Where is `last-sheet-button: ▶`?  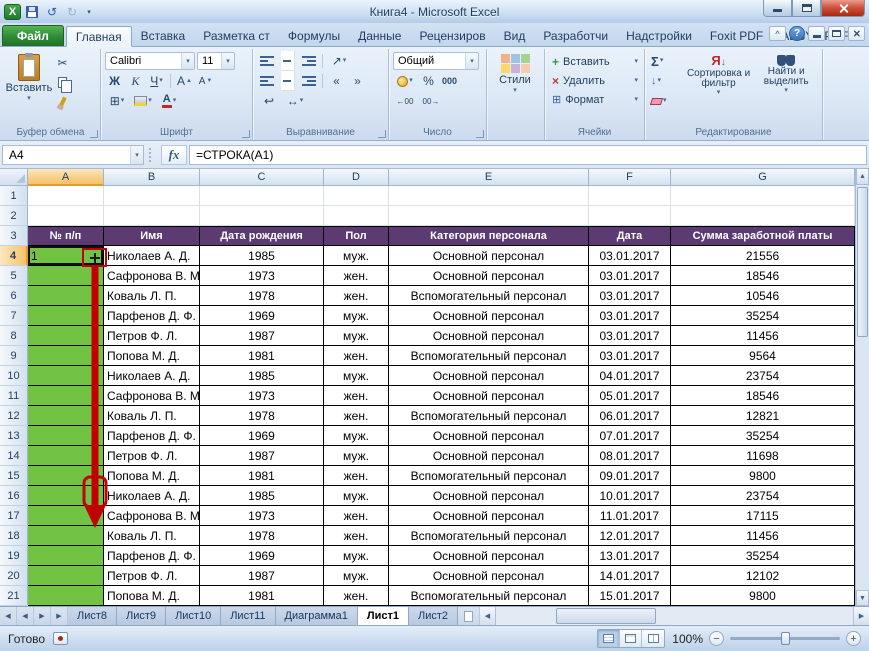
last-sheet-button: ▶ is located at coordinates (59, 616).